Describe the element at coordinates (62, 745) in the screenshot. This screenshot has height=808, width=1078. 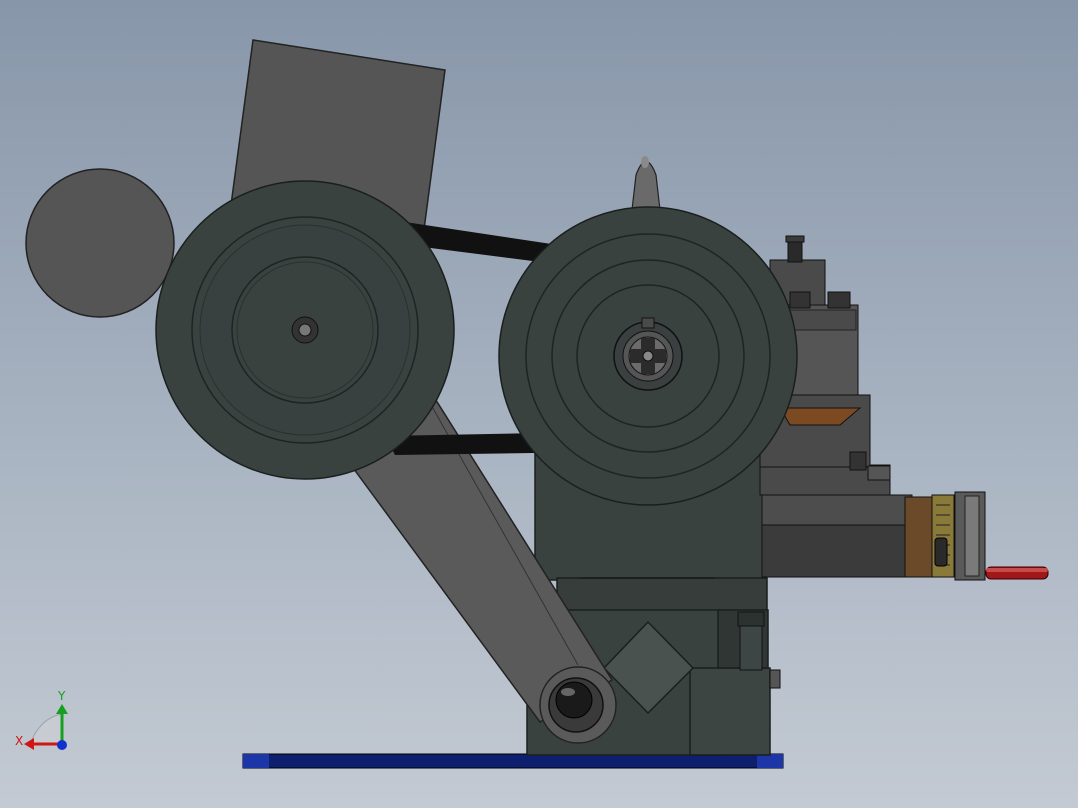
I see `triad-z-axis-icon` at that location.